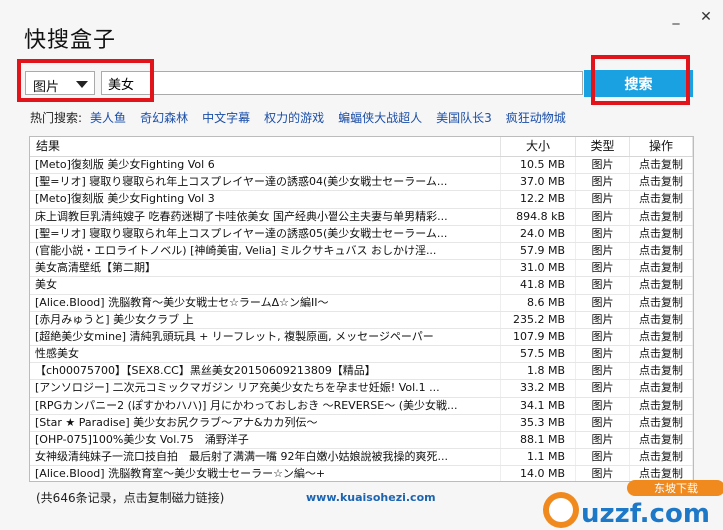  I want to click on result-size: 35.3 MB, so click(538, 422).